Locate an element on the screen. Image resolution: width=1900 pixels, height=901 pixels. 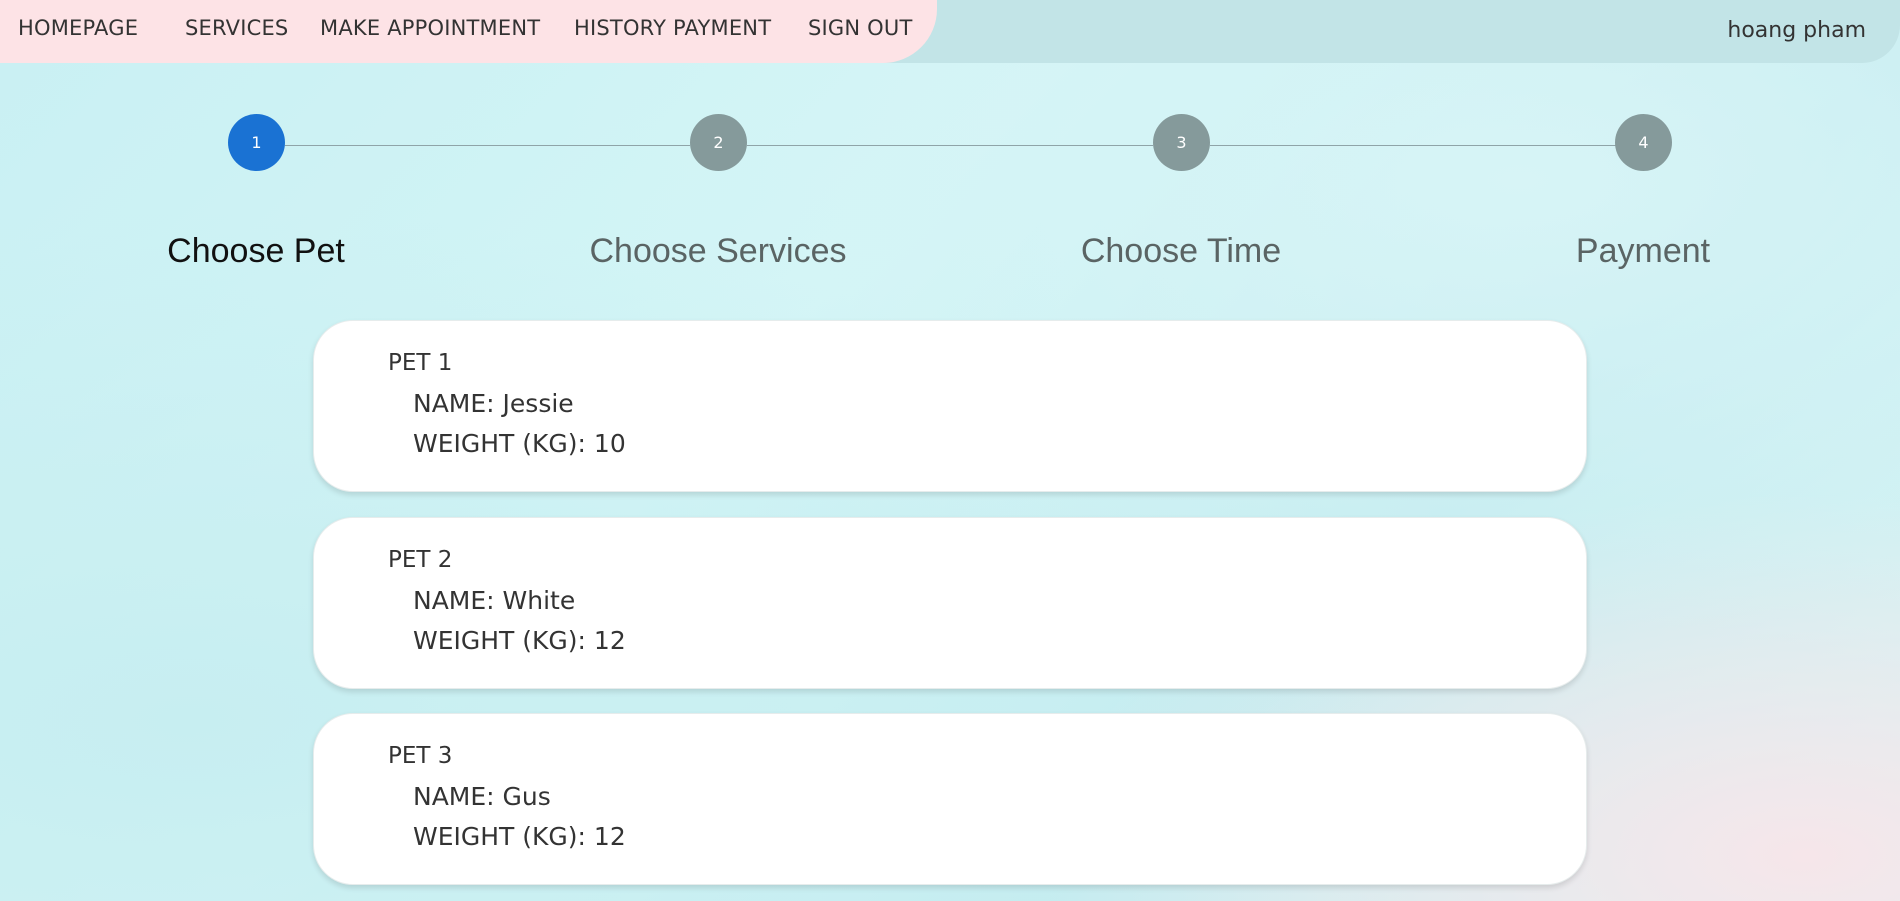
nav-sign-out-link: SIGN OUT is located at coordinates (860, 28).